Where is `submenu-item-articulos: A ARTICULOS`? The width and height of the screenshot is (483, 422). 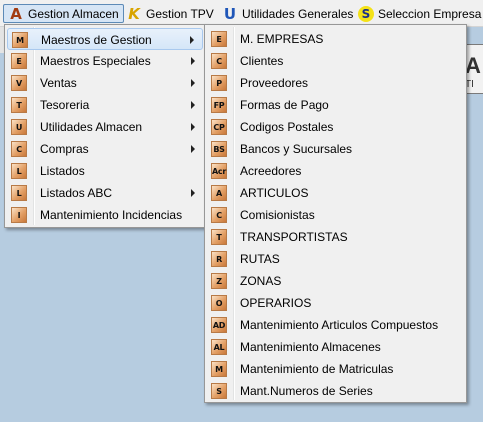
submenu-item-articulos: A ARTICULOS is located at coordinates (335, 193).